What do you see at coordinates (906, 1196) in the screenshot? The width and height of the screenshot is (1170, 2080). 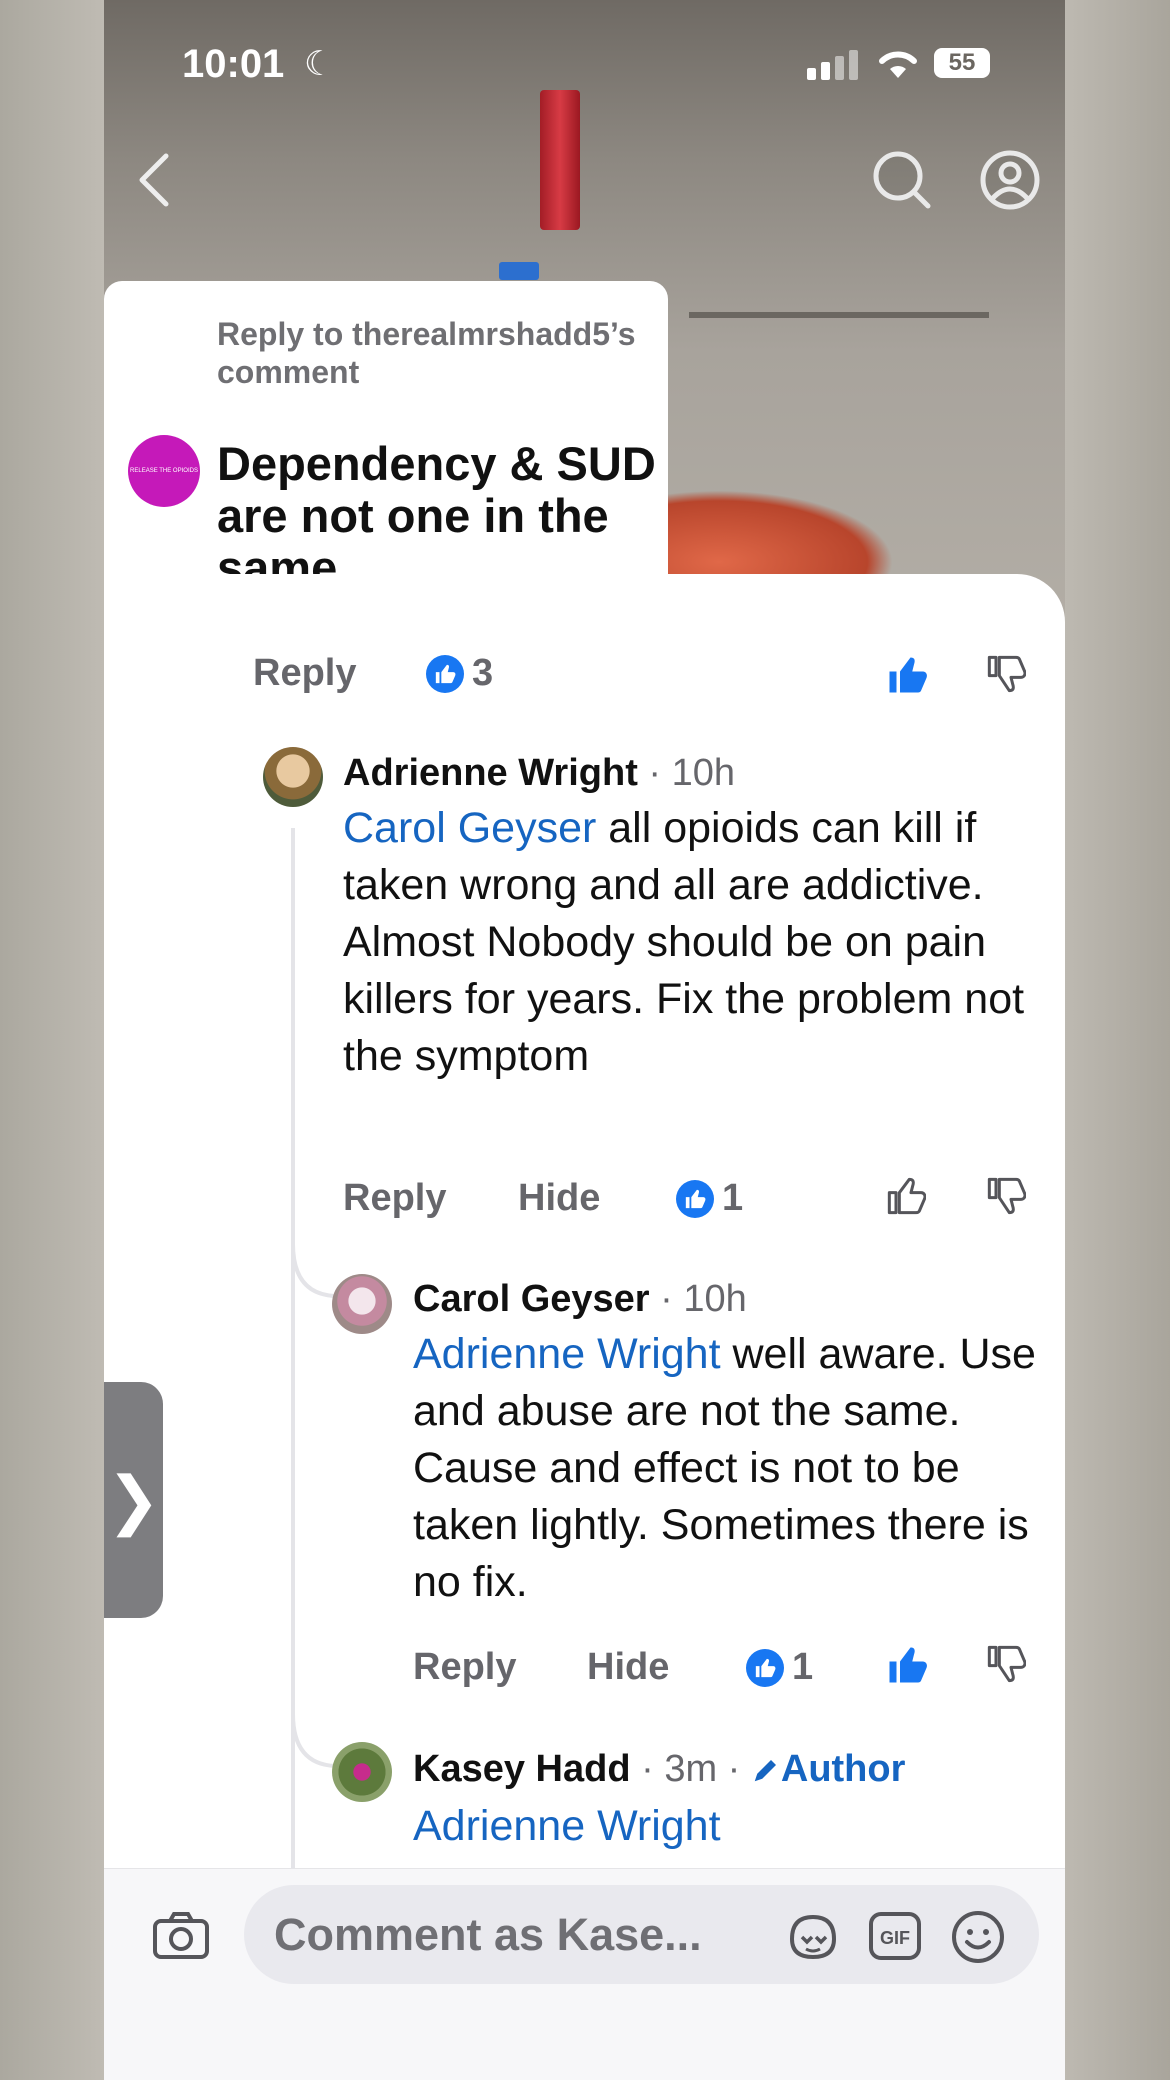 I see `thumbs-up-icon` at bounding box center [906, 1196].